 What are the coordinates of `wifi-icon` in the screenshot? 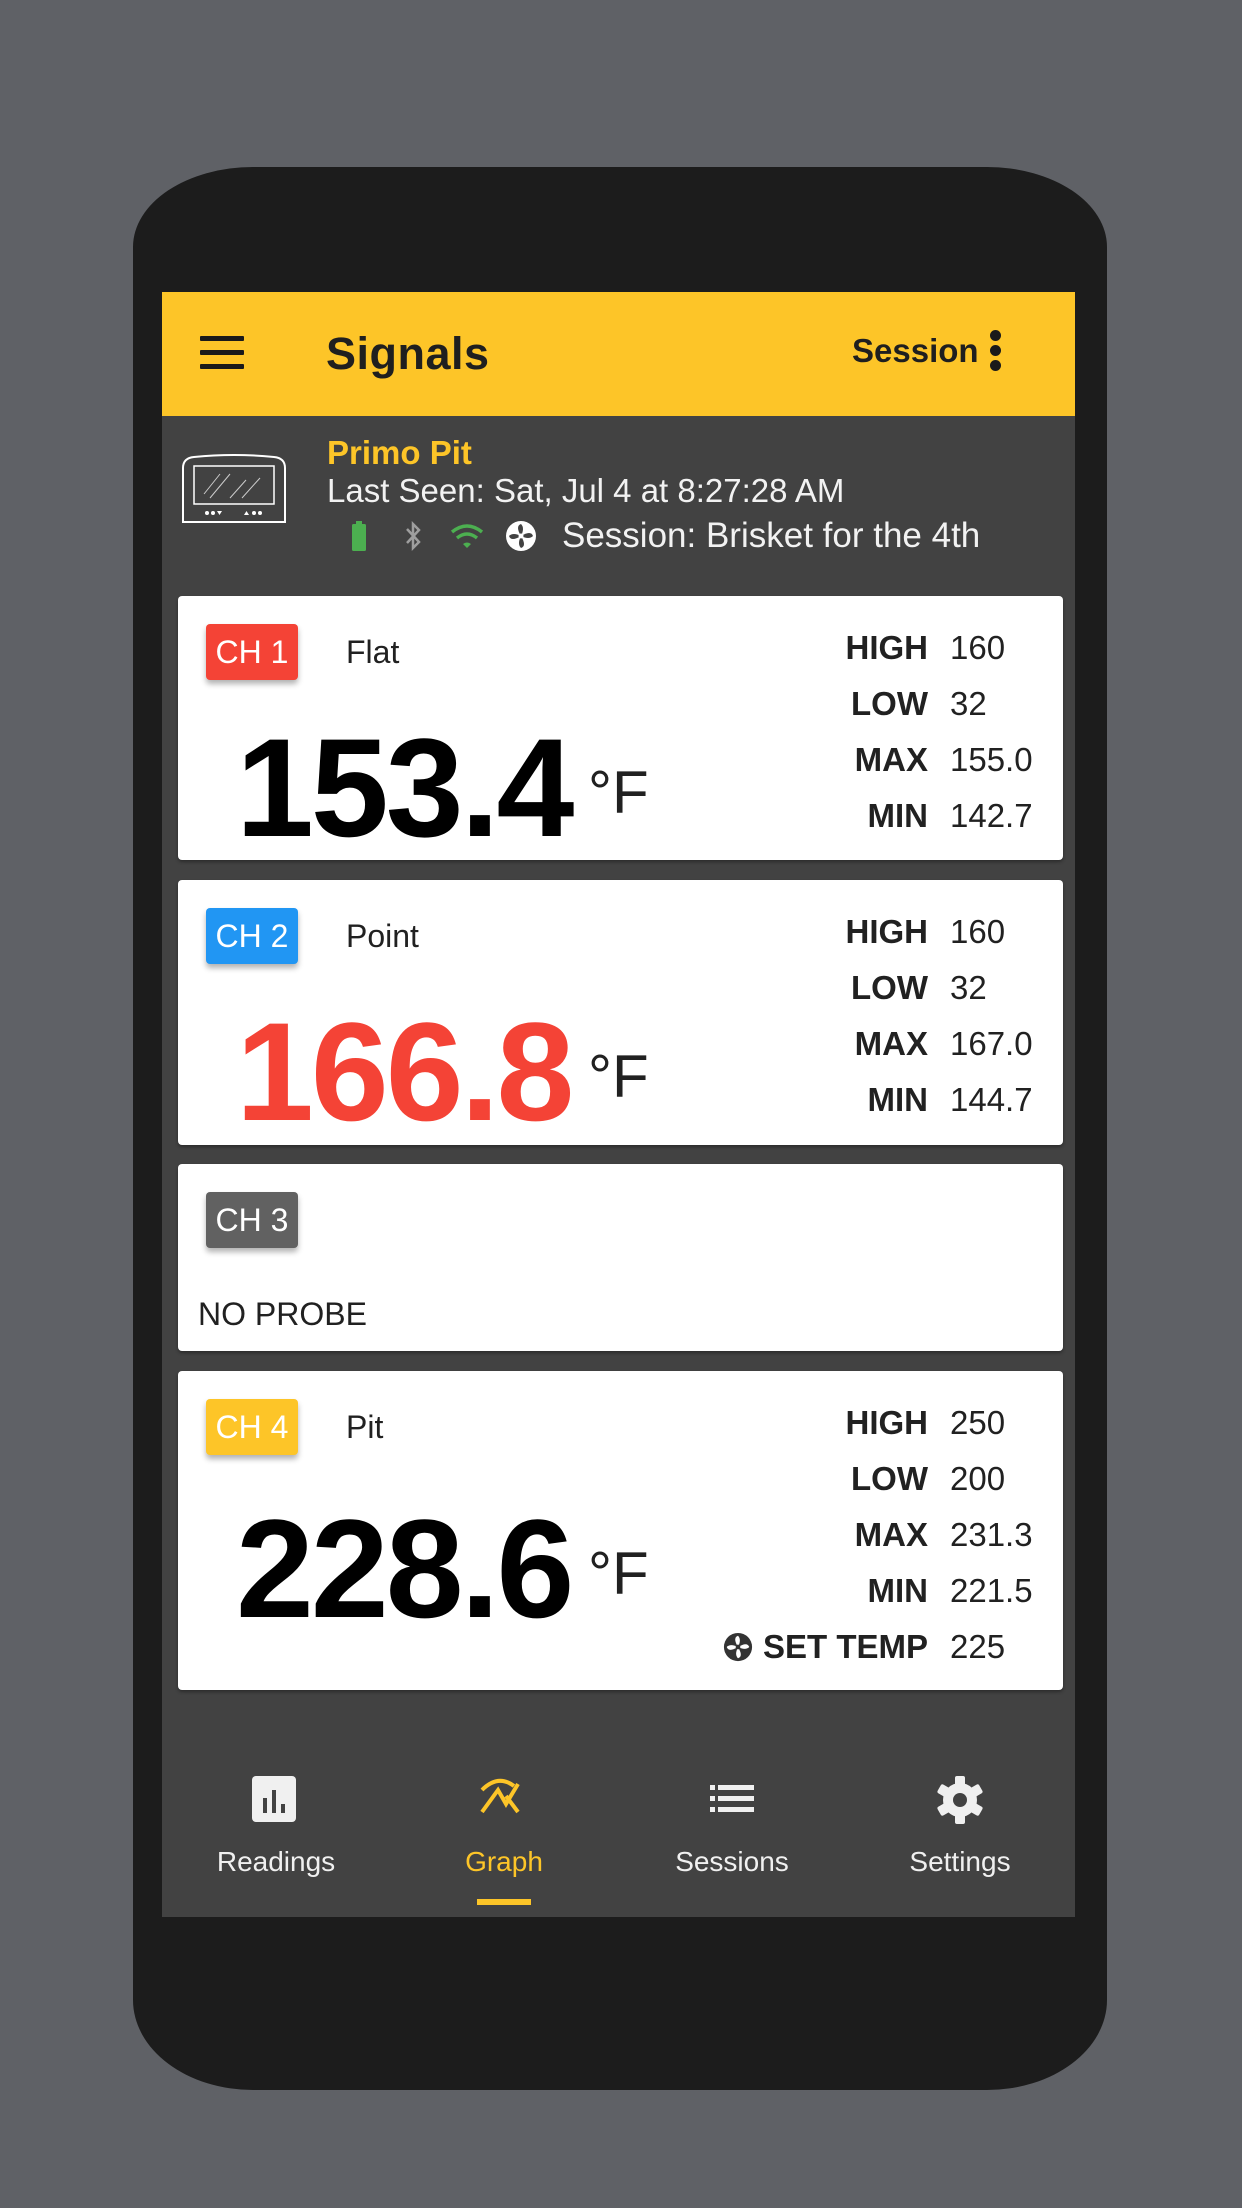 It's located at (467, 536).